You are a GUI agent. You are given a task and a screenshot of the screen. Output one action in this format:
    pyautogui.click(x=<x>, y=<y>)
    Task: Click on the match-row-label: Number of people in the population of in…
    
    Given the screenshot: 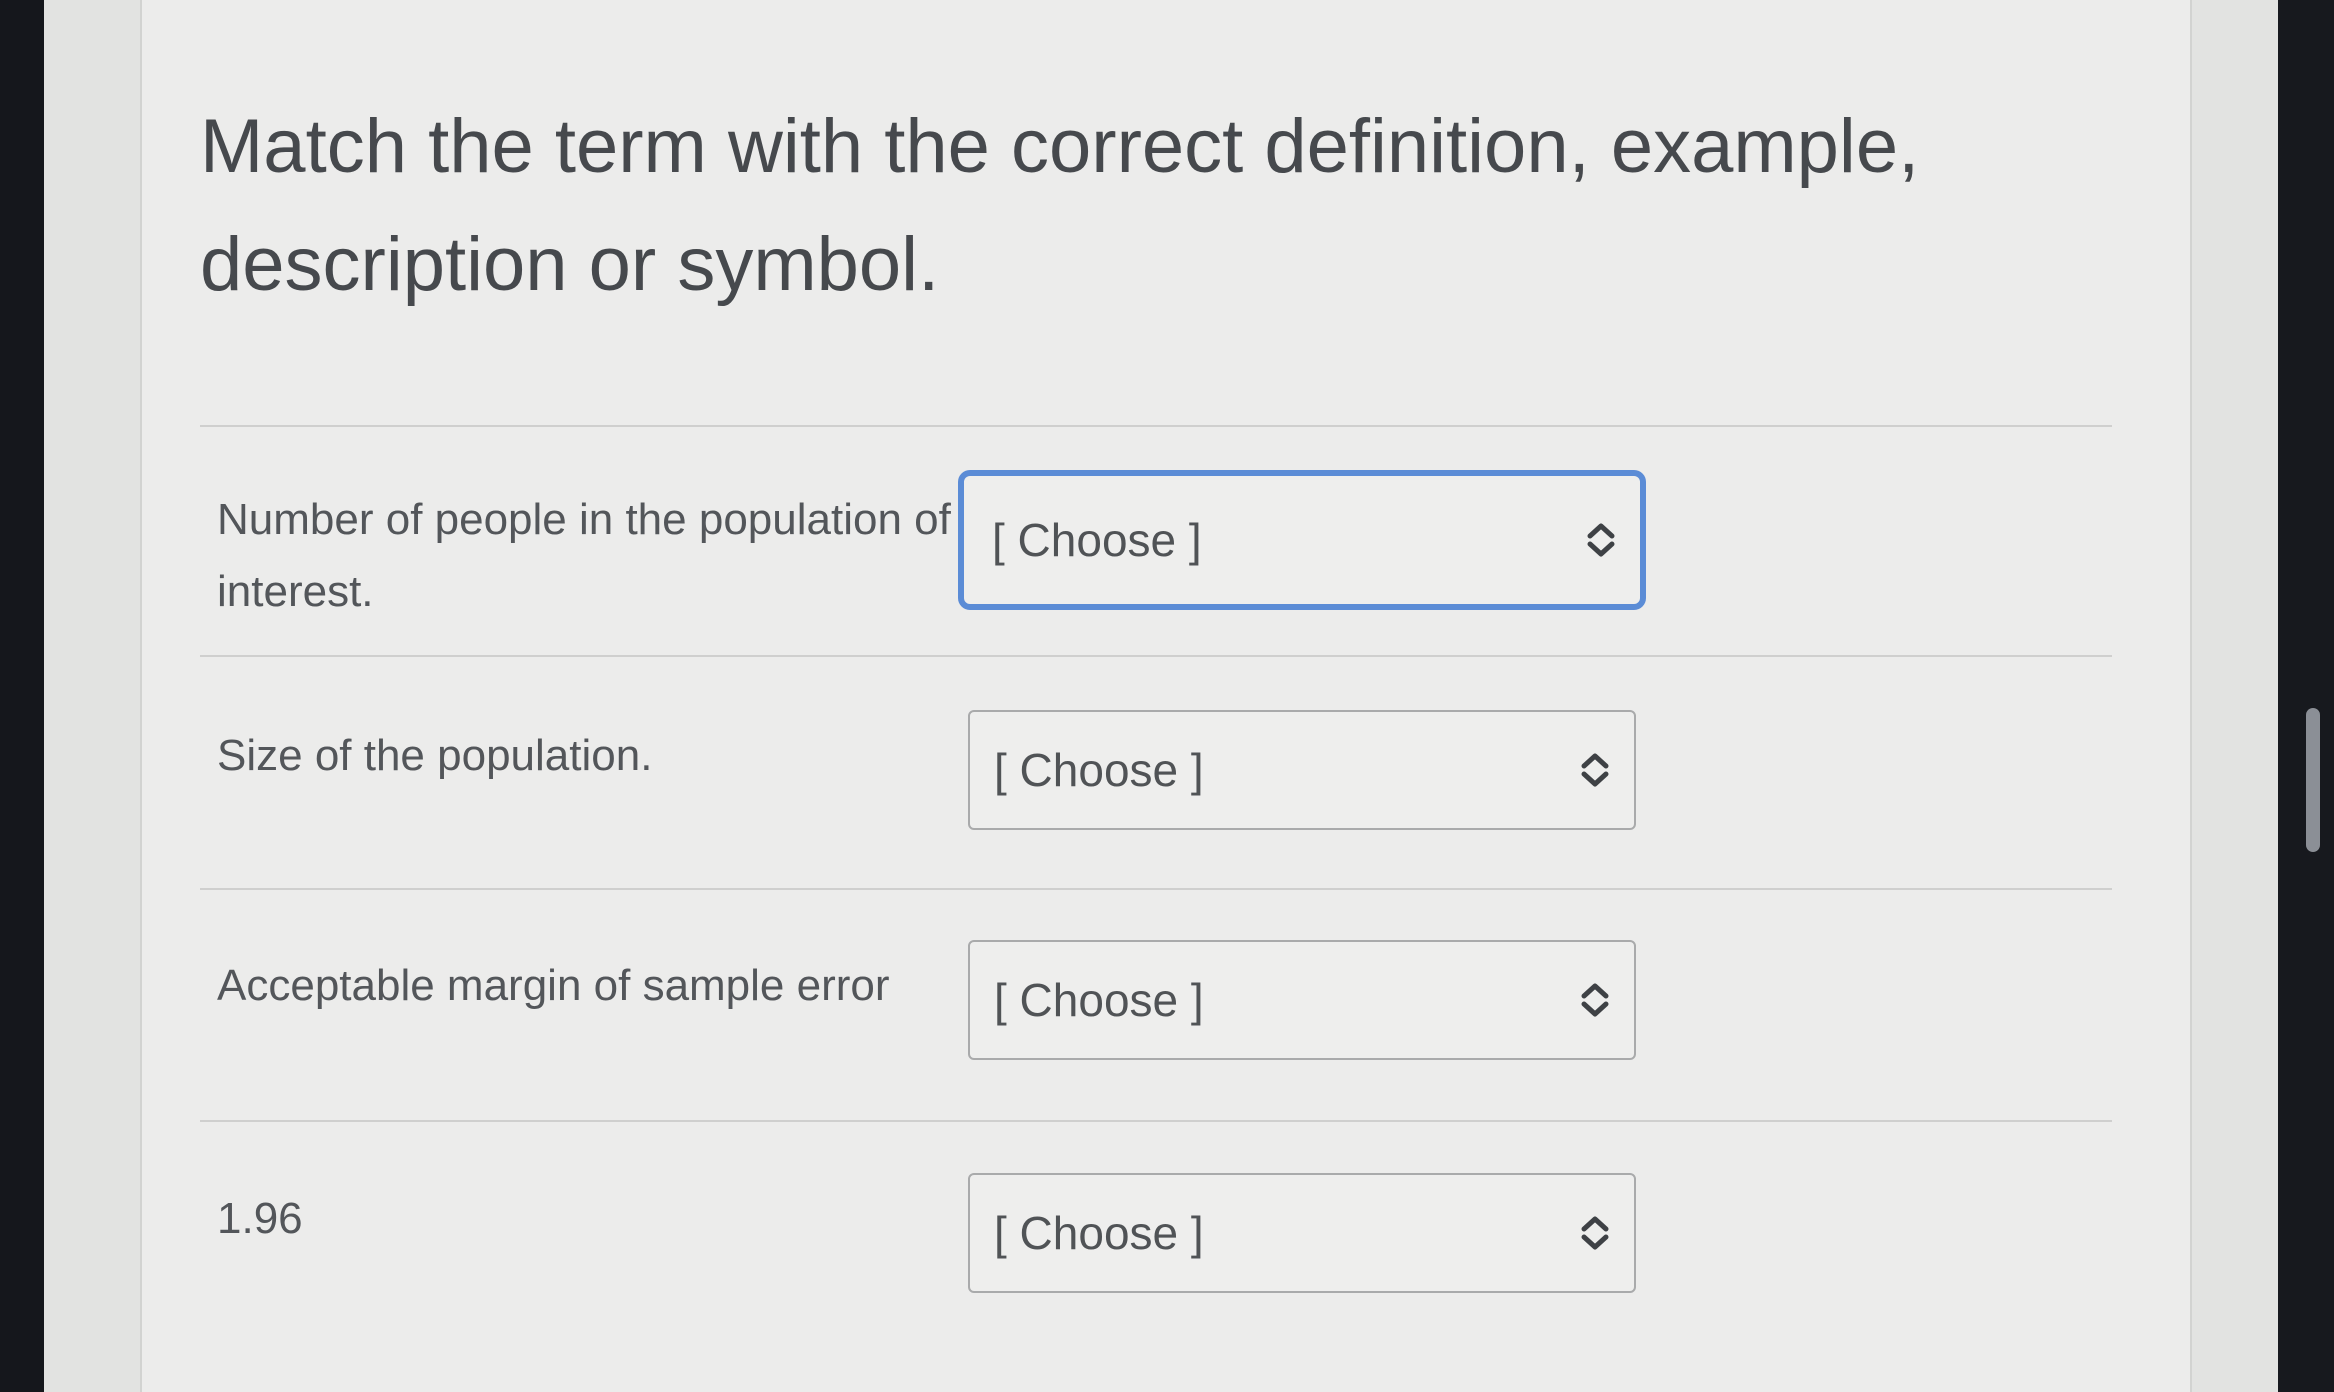 What is the action you would take?
    pyautogui.click(x=584, y=555)
    